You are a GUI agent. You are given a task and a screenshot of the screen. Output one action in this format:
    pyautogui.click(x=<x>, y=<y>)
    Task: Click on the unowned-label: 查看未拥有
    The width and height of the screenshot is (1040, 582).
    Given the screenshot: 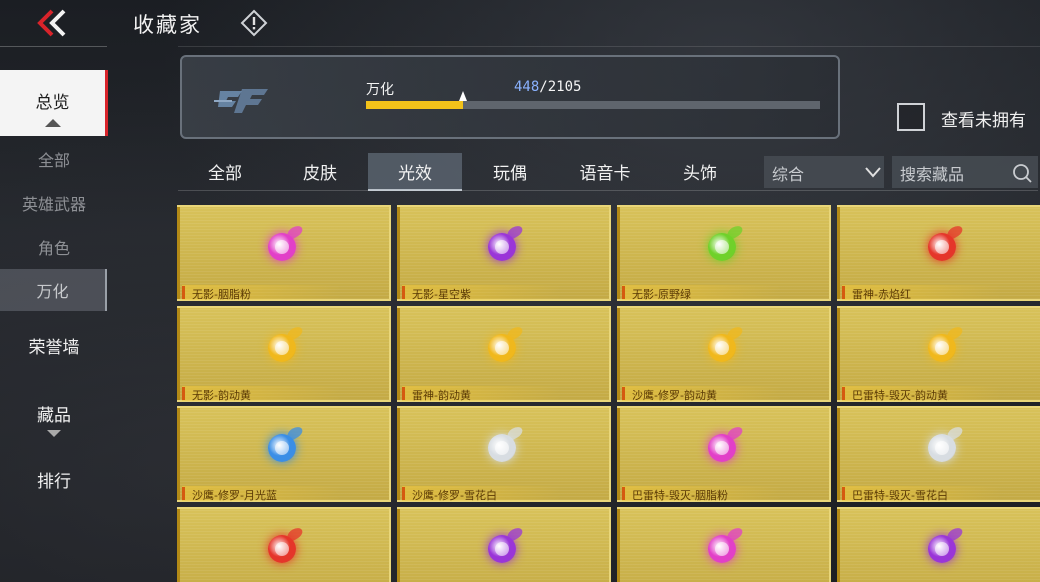 What is the action you would take?
    pyautogui.click(x=983, y=121)
    